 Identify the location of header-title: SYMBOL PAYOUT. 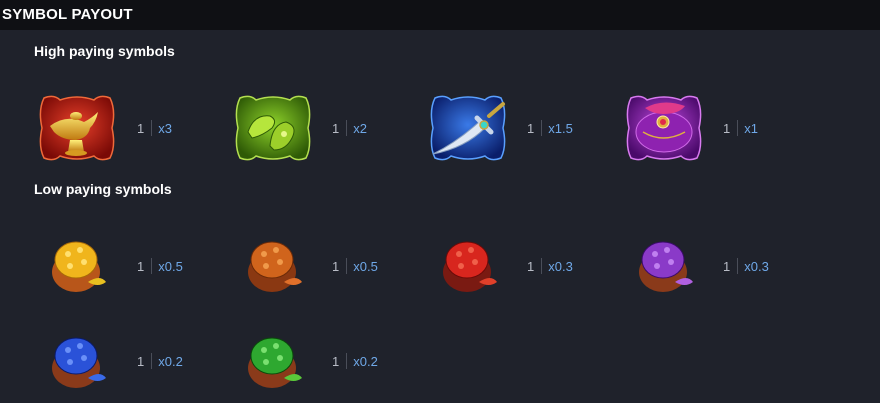
(67, 14).